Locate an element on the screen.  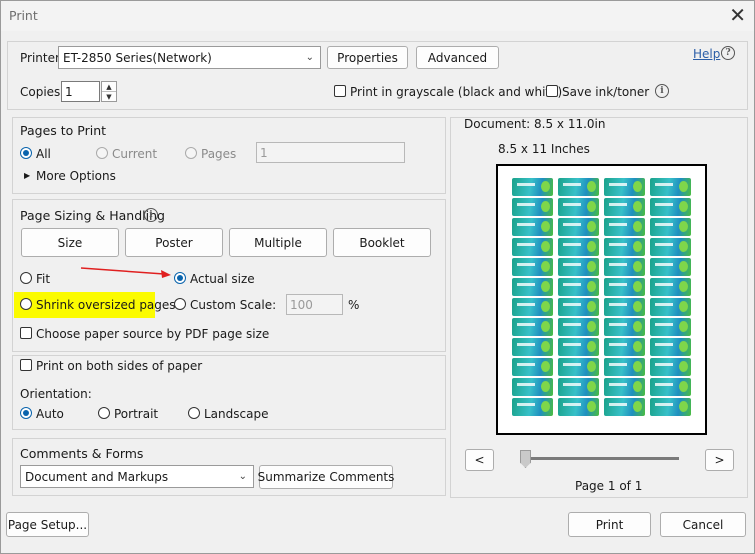
more-options-link: More Options is located at coordinates (76, 176).